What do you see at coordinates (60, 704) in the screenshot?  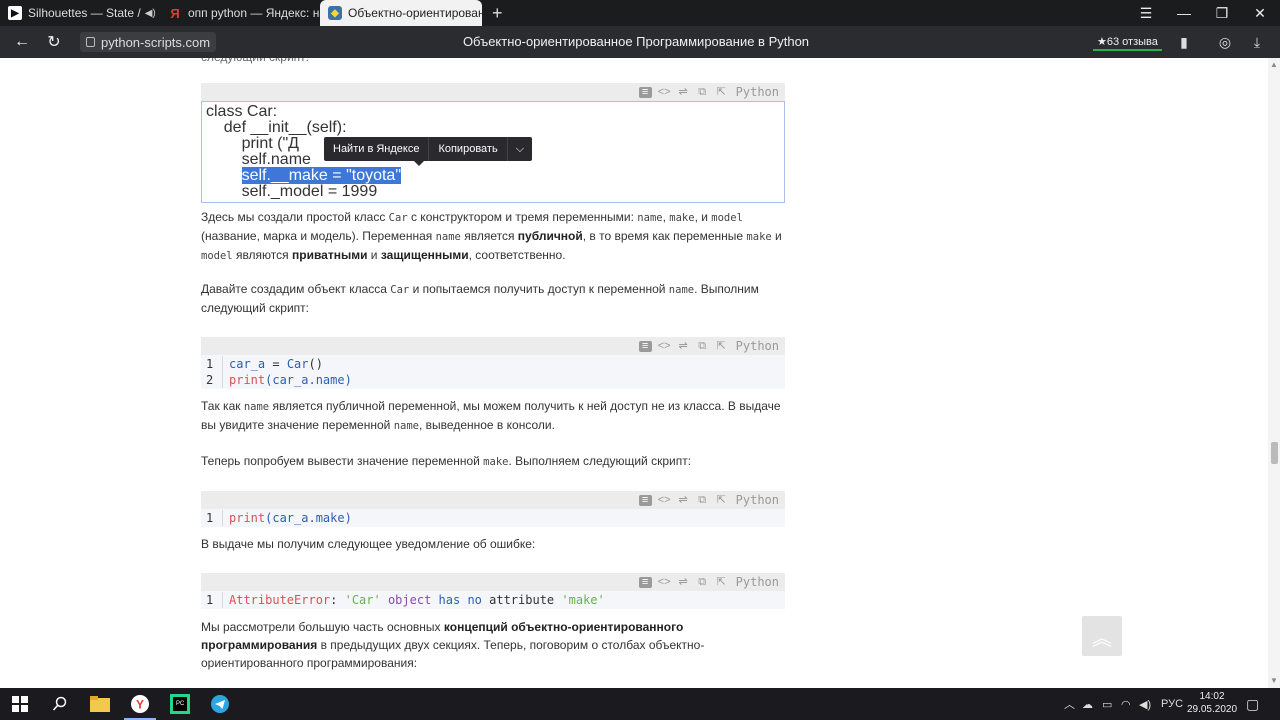 I see `search-icon` at bounding box center [60, 704].